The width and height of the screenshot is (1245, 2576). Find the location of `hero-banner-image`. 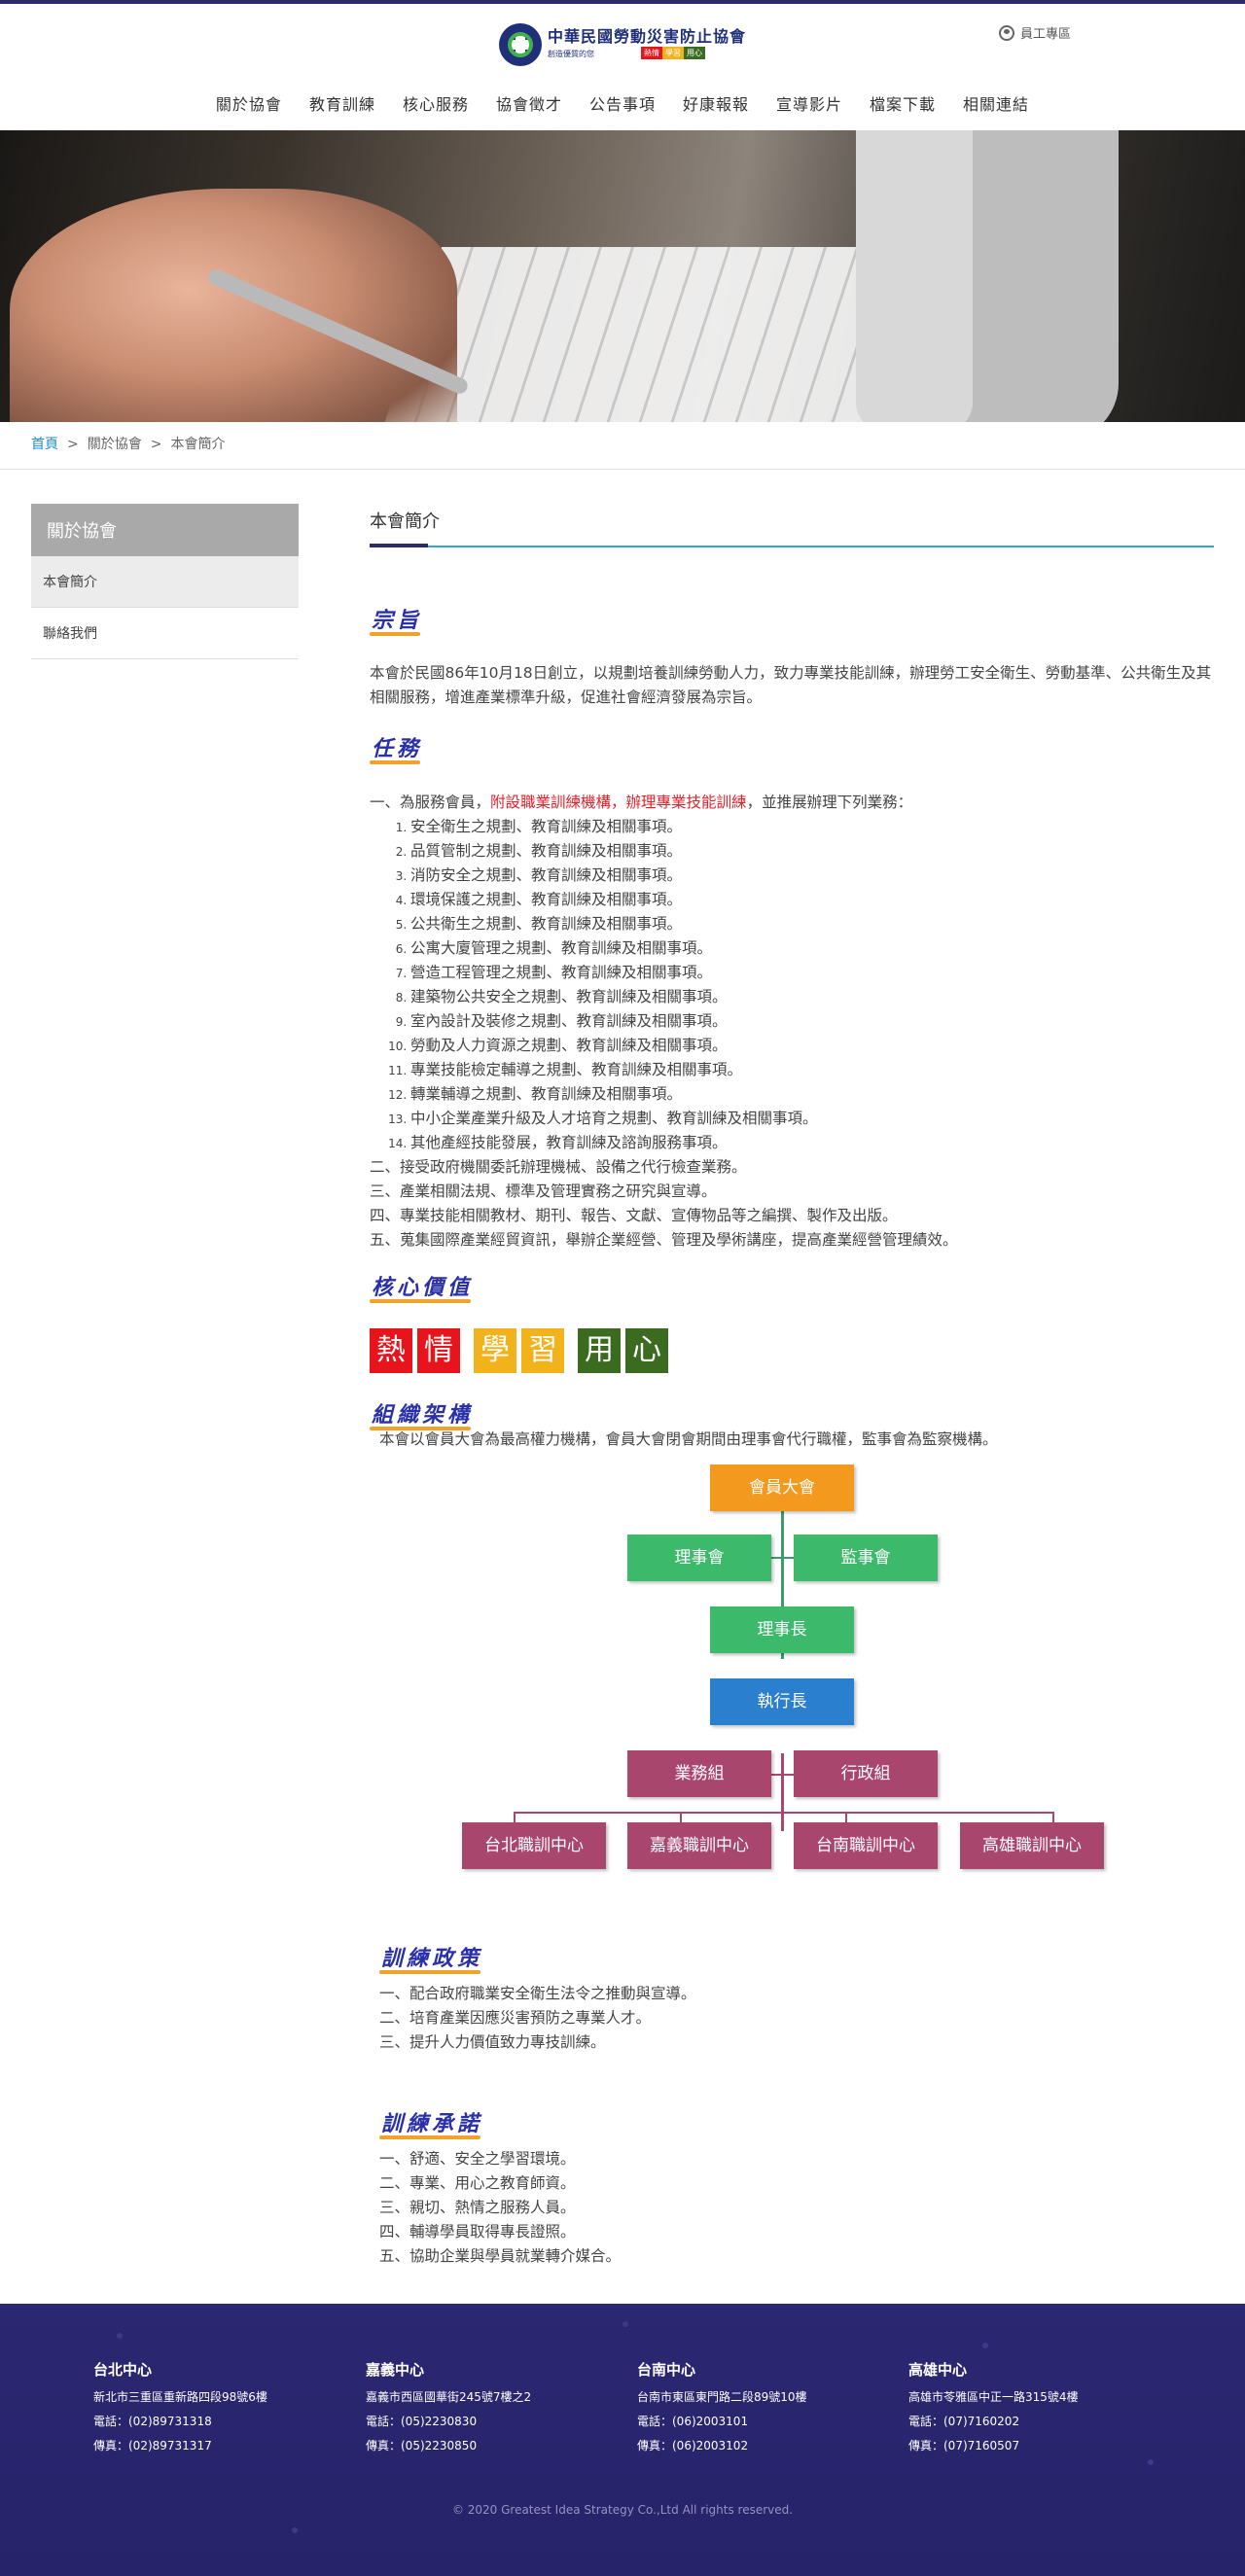

hero-banner-image is located at coordinates (622, 276).